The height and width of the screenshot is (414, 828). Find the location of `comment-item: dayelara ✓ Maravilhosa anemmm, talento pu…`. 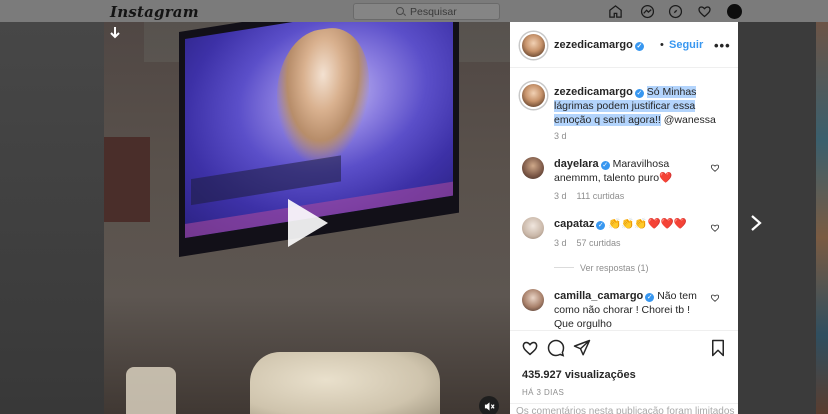

comment-item: dayelara ✓ Maravilhosa anemmm, talento pu… is located at coordinates (629, 171).